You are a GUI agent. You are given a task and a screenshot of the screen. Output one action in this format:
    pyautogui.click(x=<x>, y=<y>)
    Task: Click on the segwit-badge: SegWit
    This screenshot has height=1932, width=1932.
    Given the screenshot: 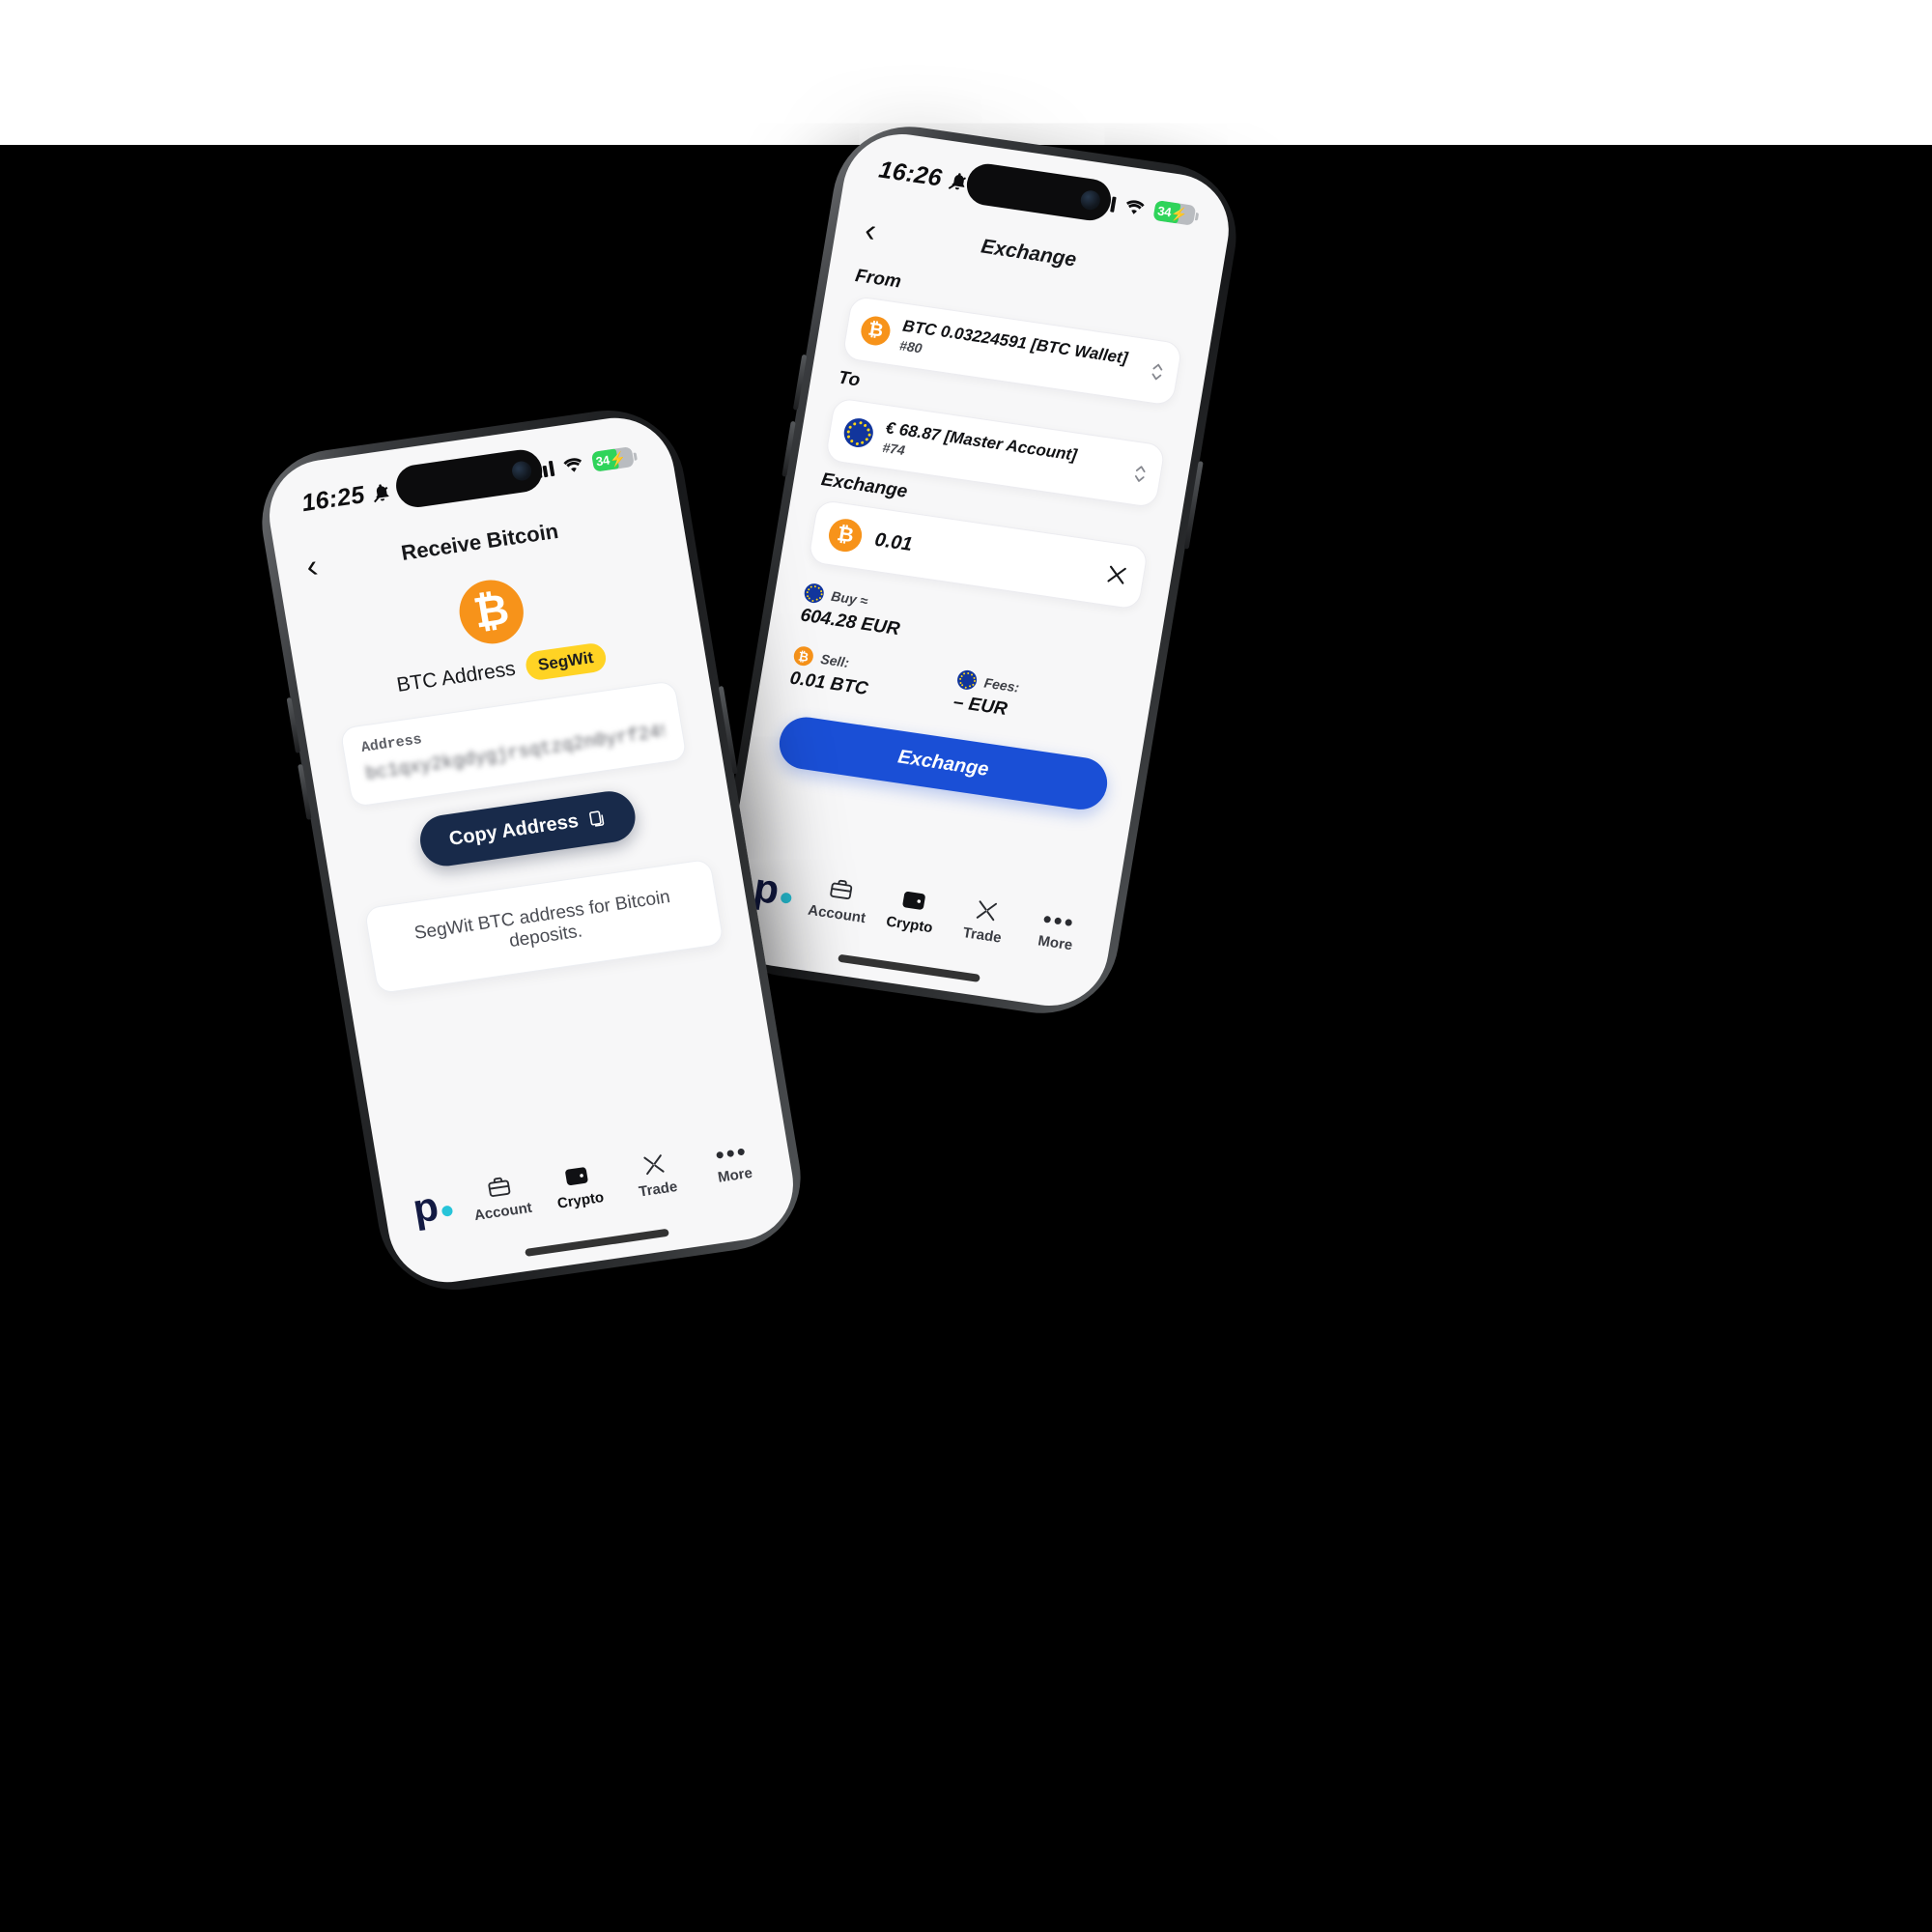 What is the action you would take?
    pyautogui.click(x=566, y=661)
    